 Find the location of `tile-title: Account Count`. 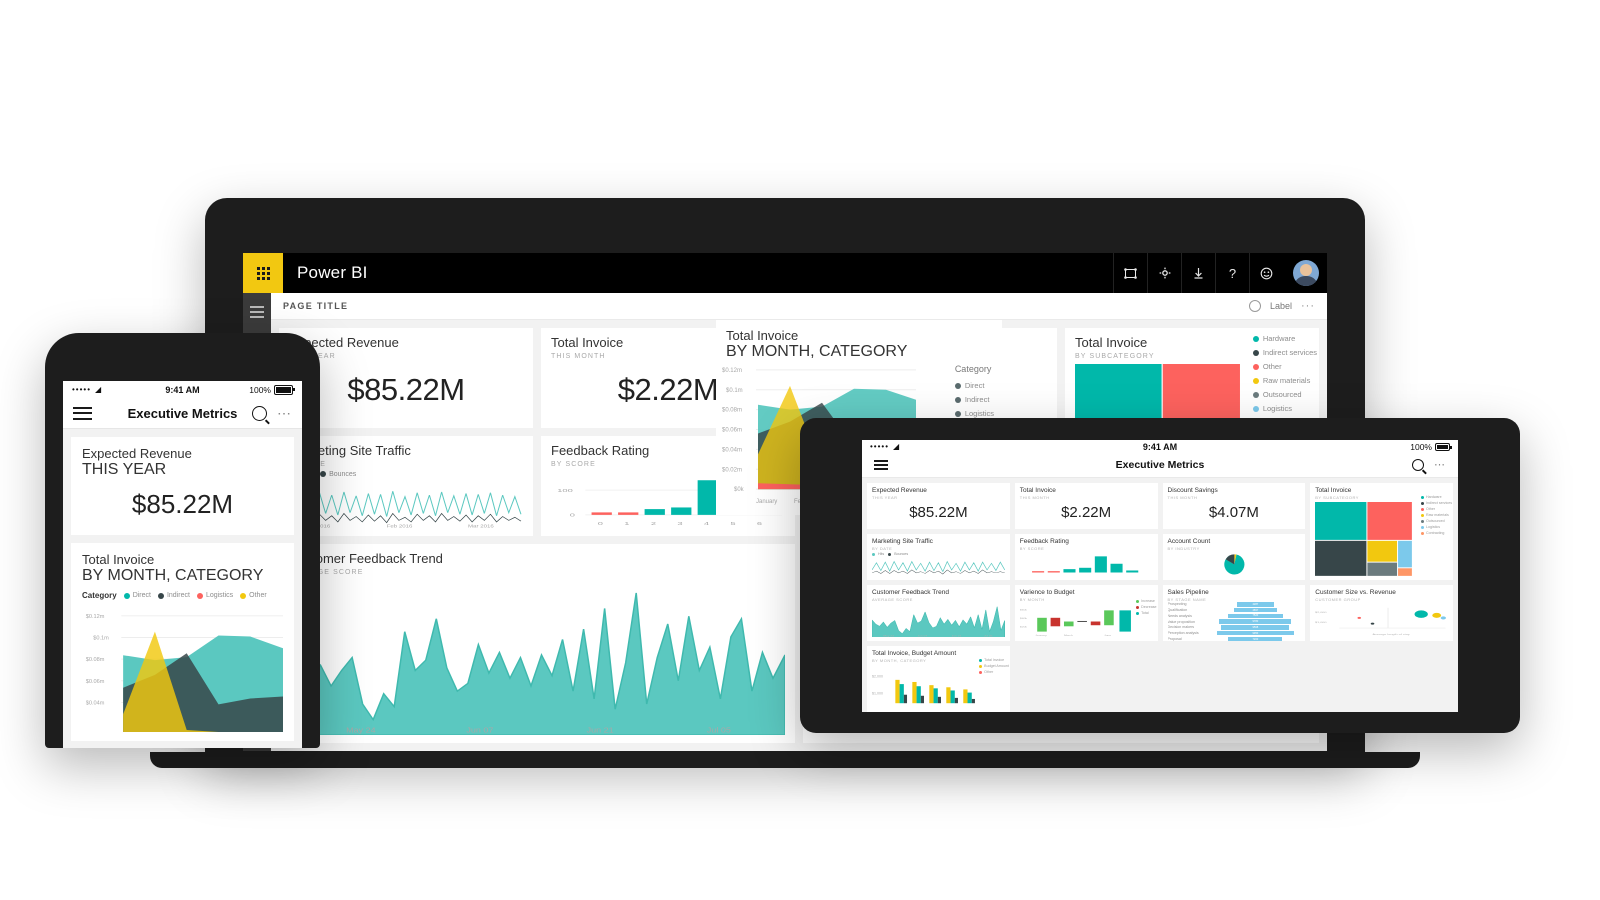

tile-title: Account Count is located at coordinates (1189, 541).